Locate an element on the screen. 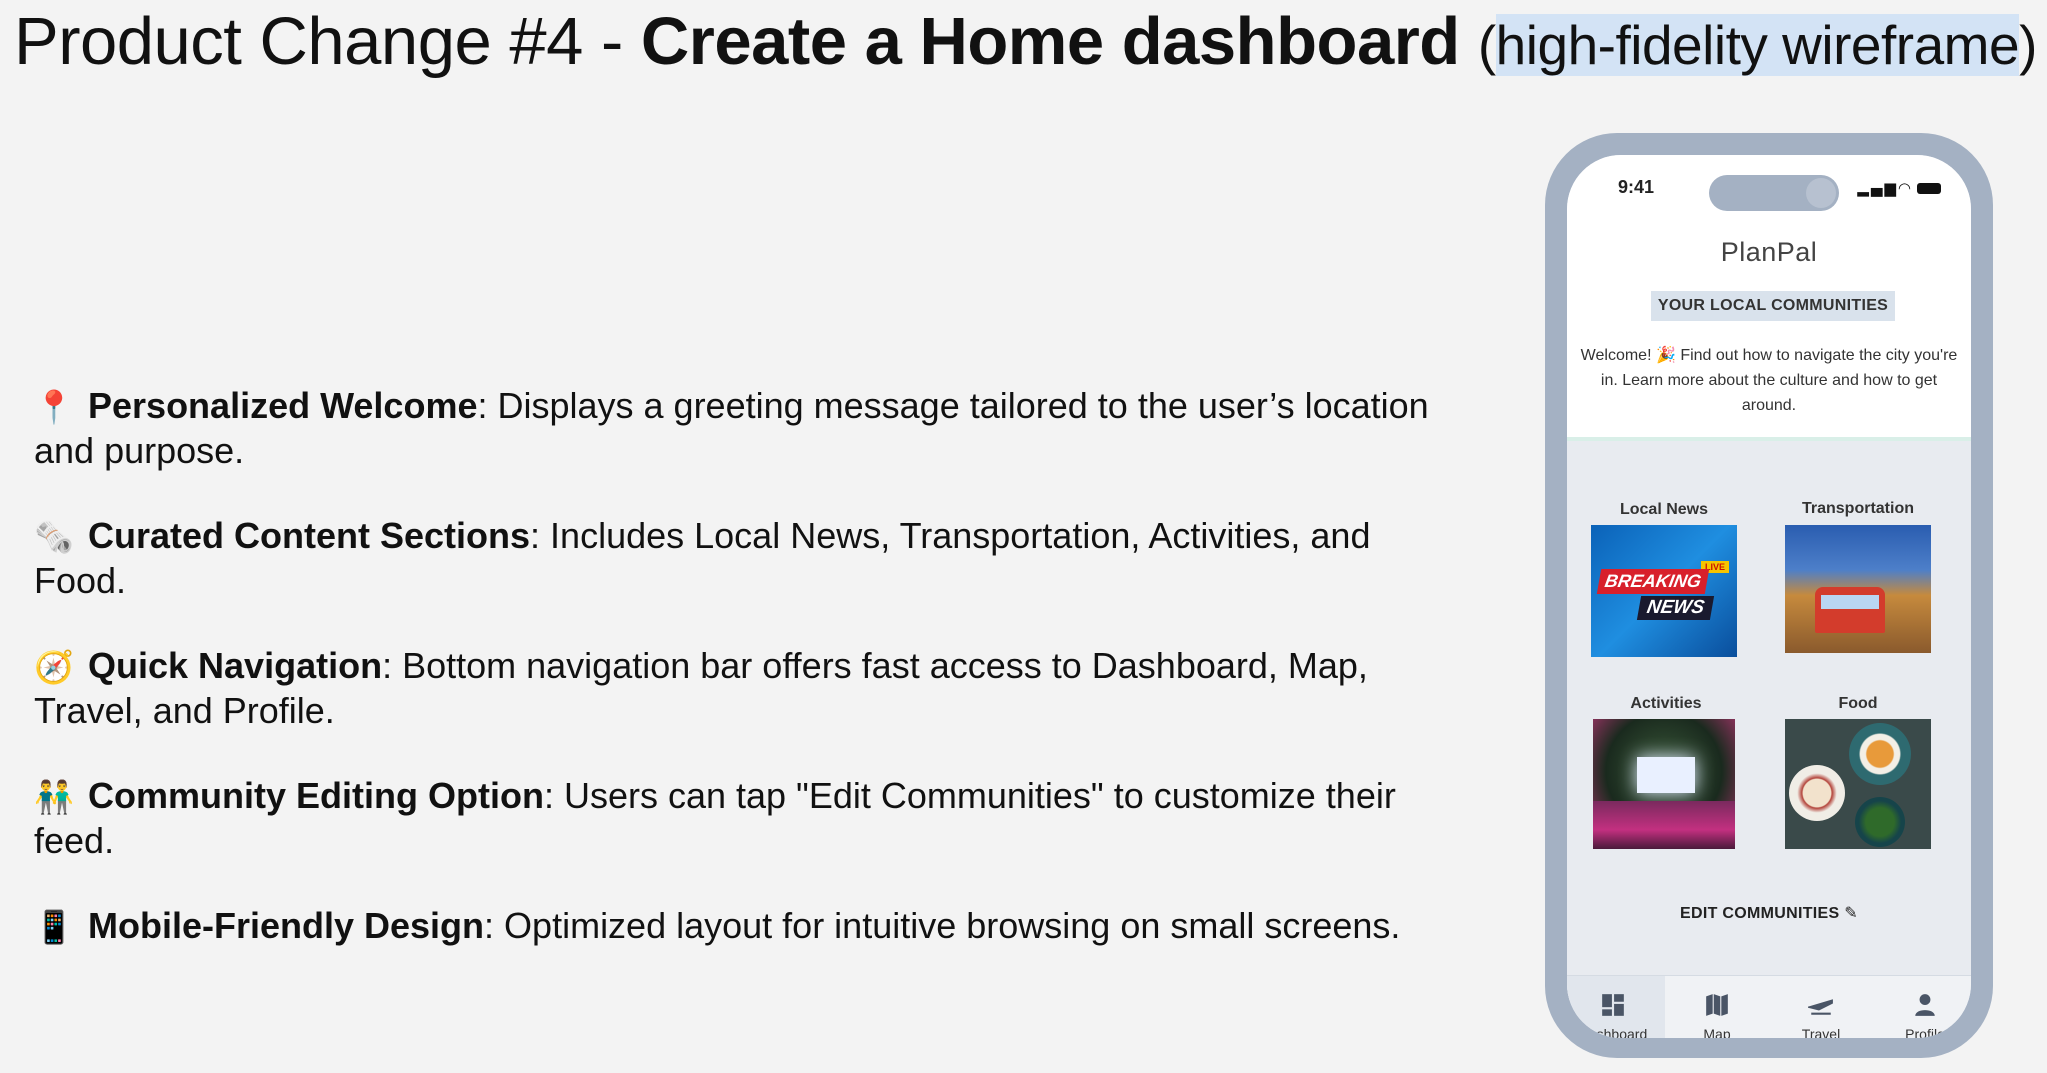 This screenshot has width=2047, height=1073. dynamic-island is located at coordinates (1774, 193).